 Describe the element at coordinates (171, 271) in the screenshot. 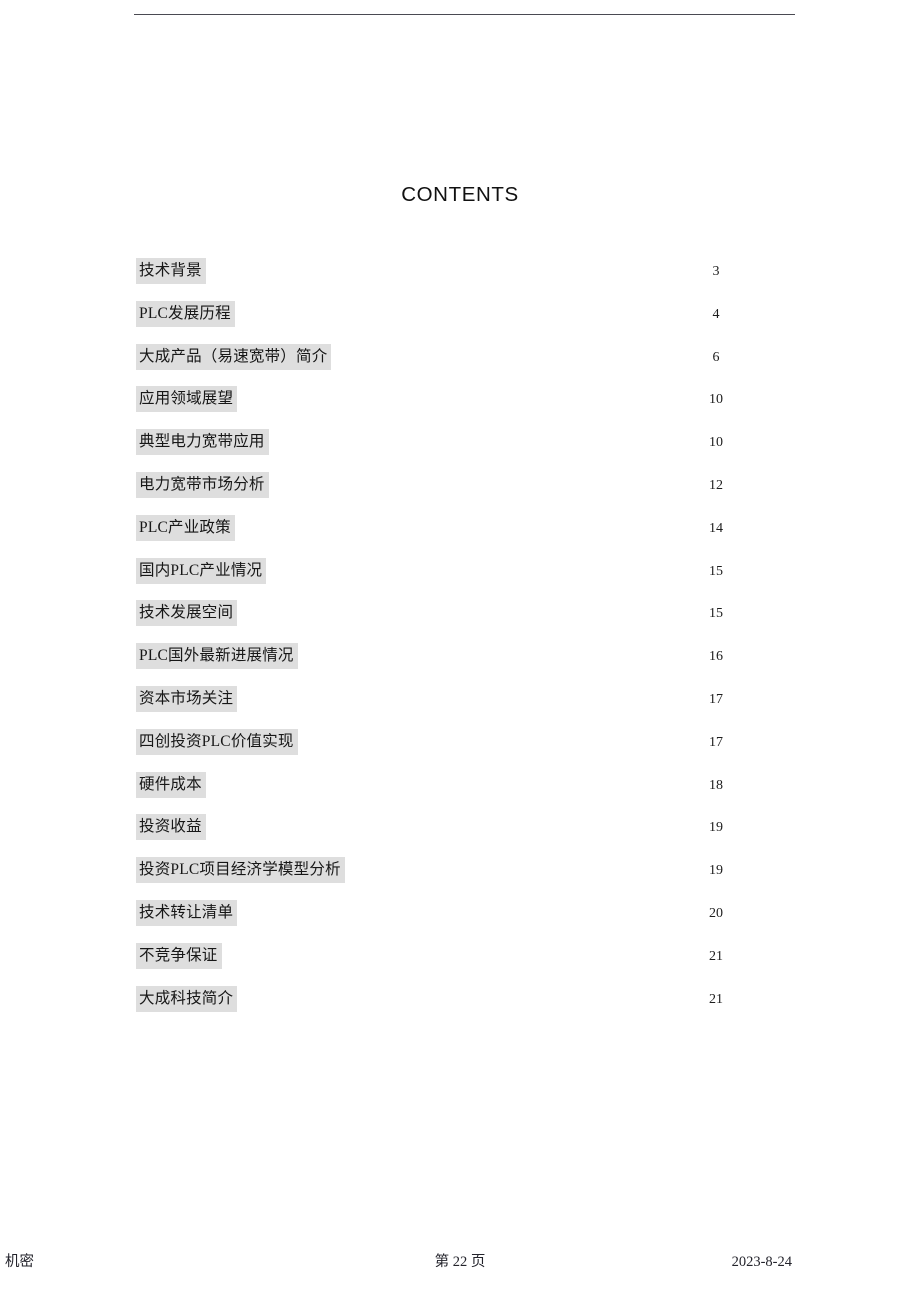

I see `toc-entry-label: 技术背景` at that location.